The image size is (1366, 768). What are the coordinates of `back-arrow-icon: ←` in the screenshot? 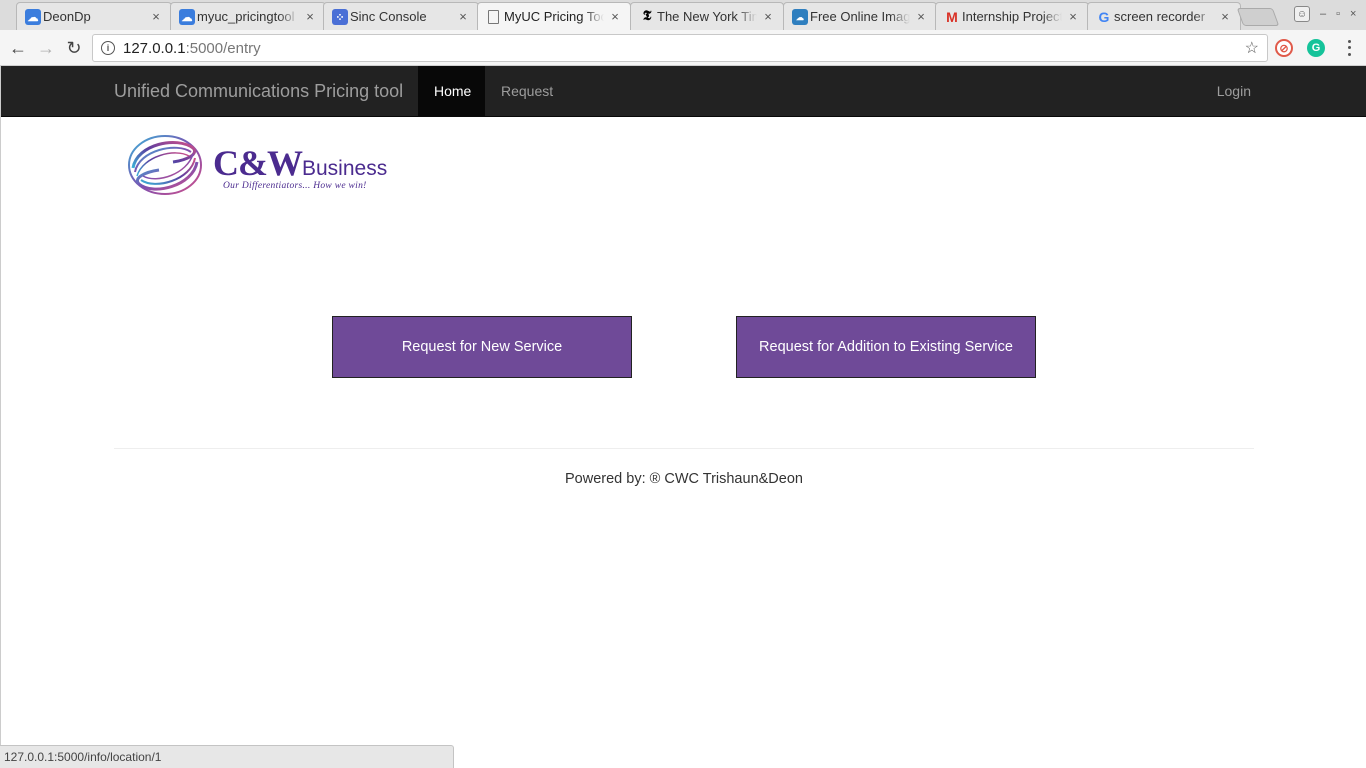 It's located at (18, 48).